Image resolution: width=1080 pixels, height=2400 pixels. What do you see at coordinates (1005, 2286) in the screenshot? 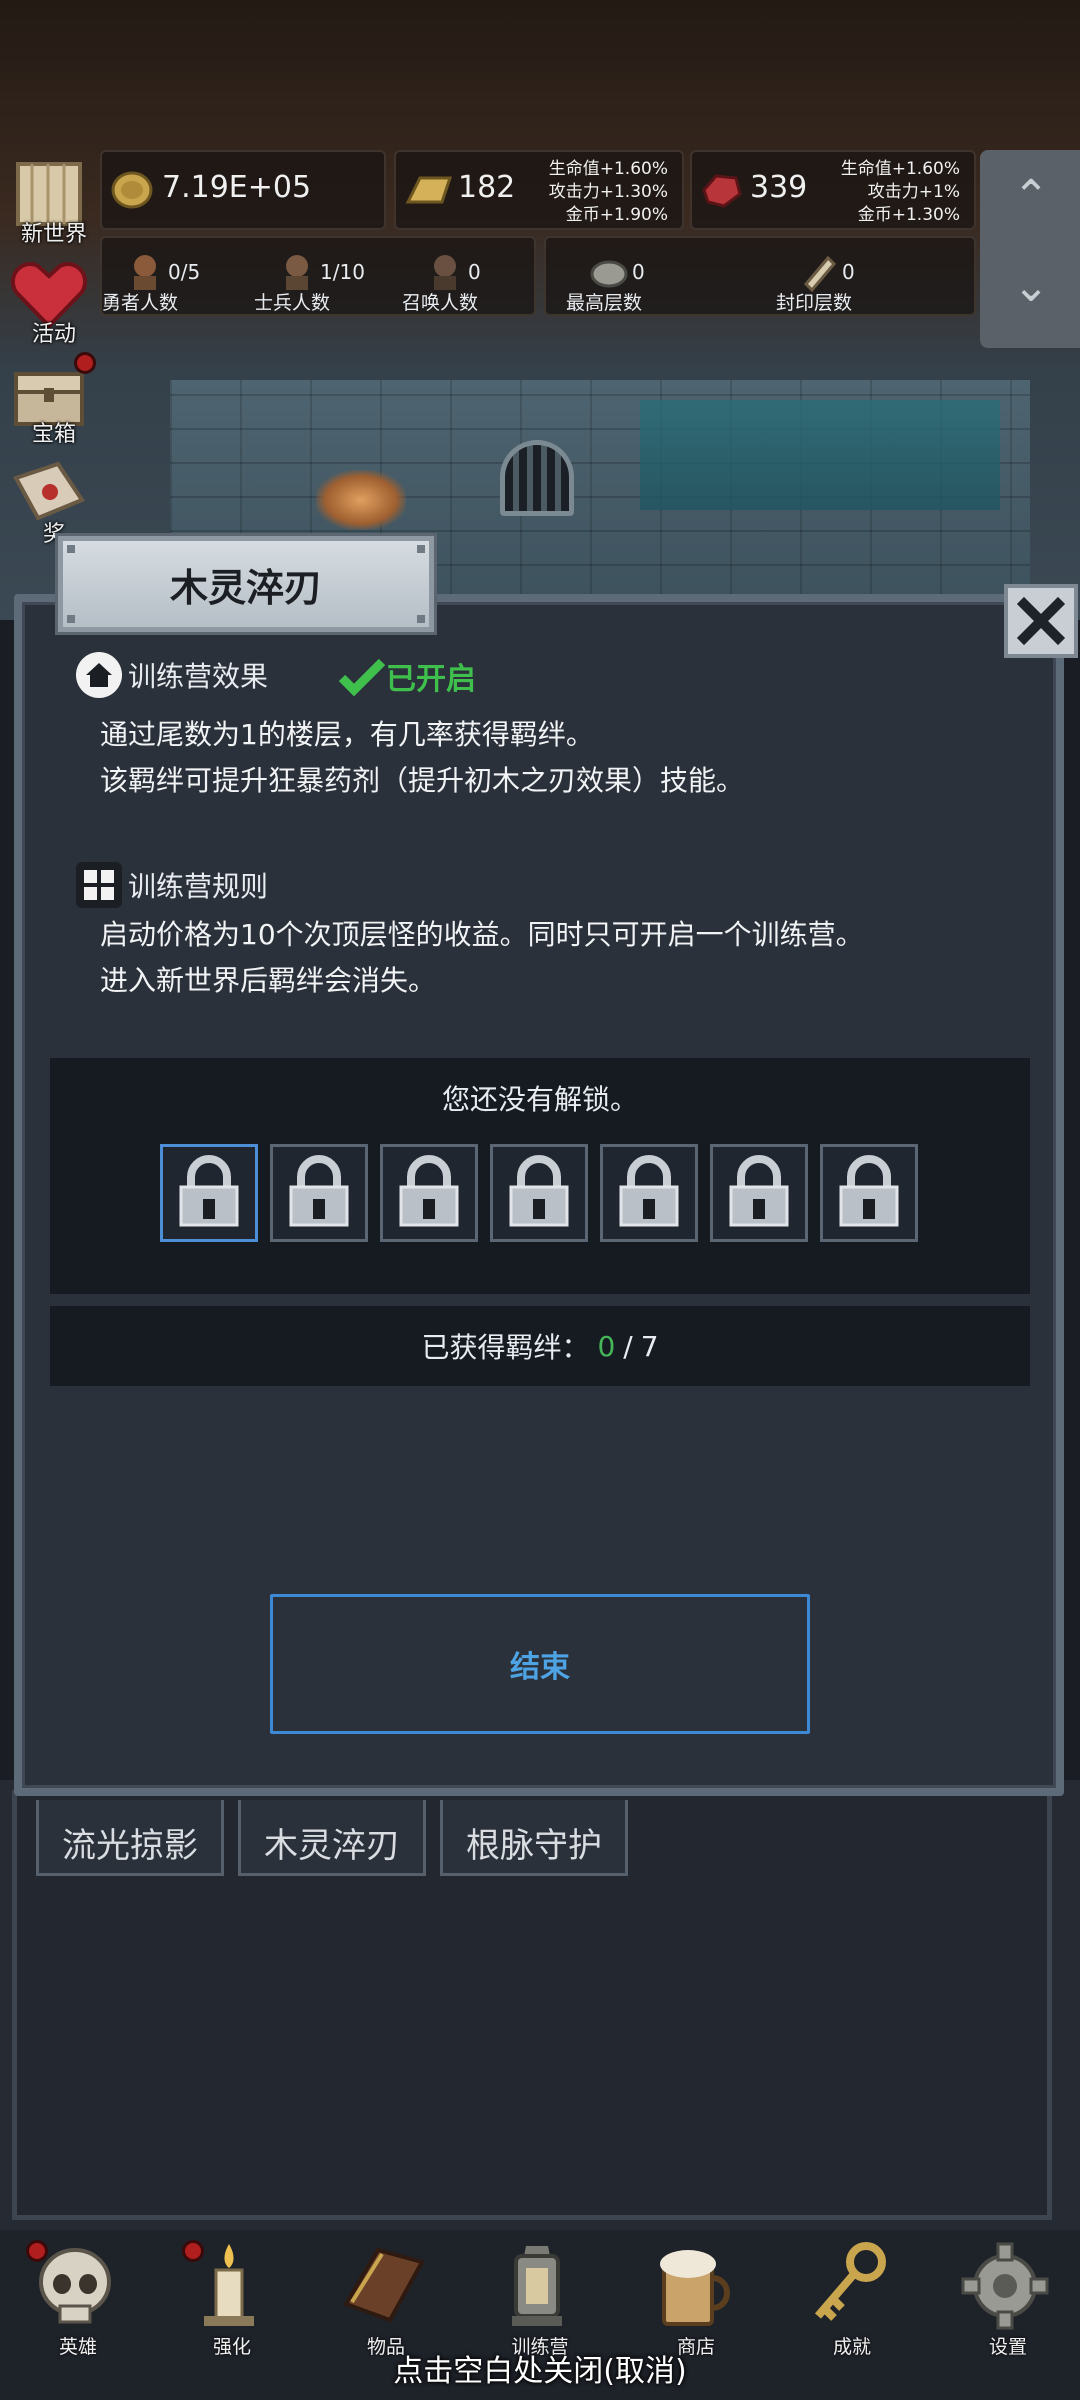
I see `gear-icon` at bounding box center [1005, 2286].